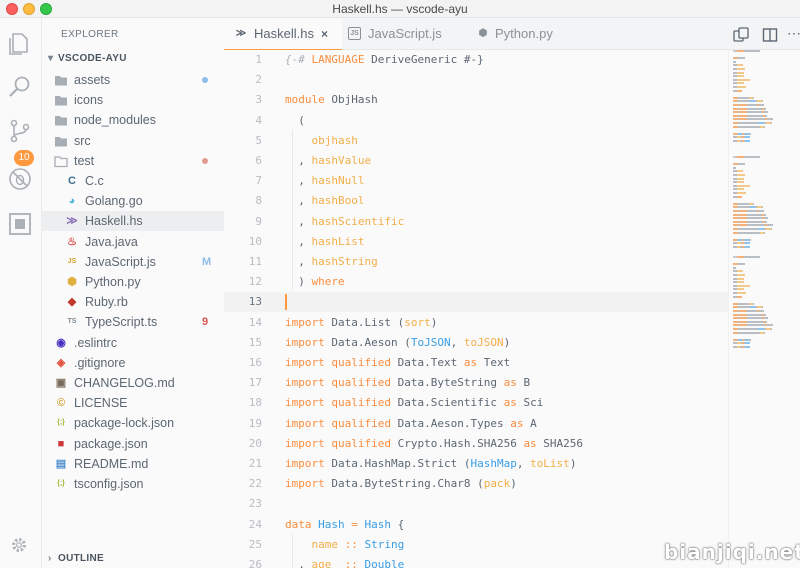 This screenshot has width=800, height=568. I want to click on more-actions-icon: ⋯, so click(793, 34).